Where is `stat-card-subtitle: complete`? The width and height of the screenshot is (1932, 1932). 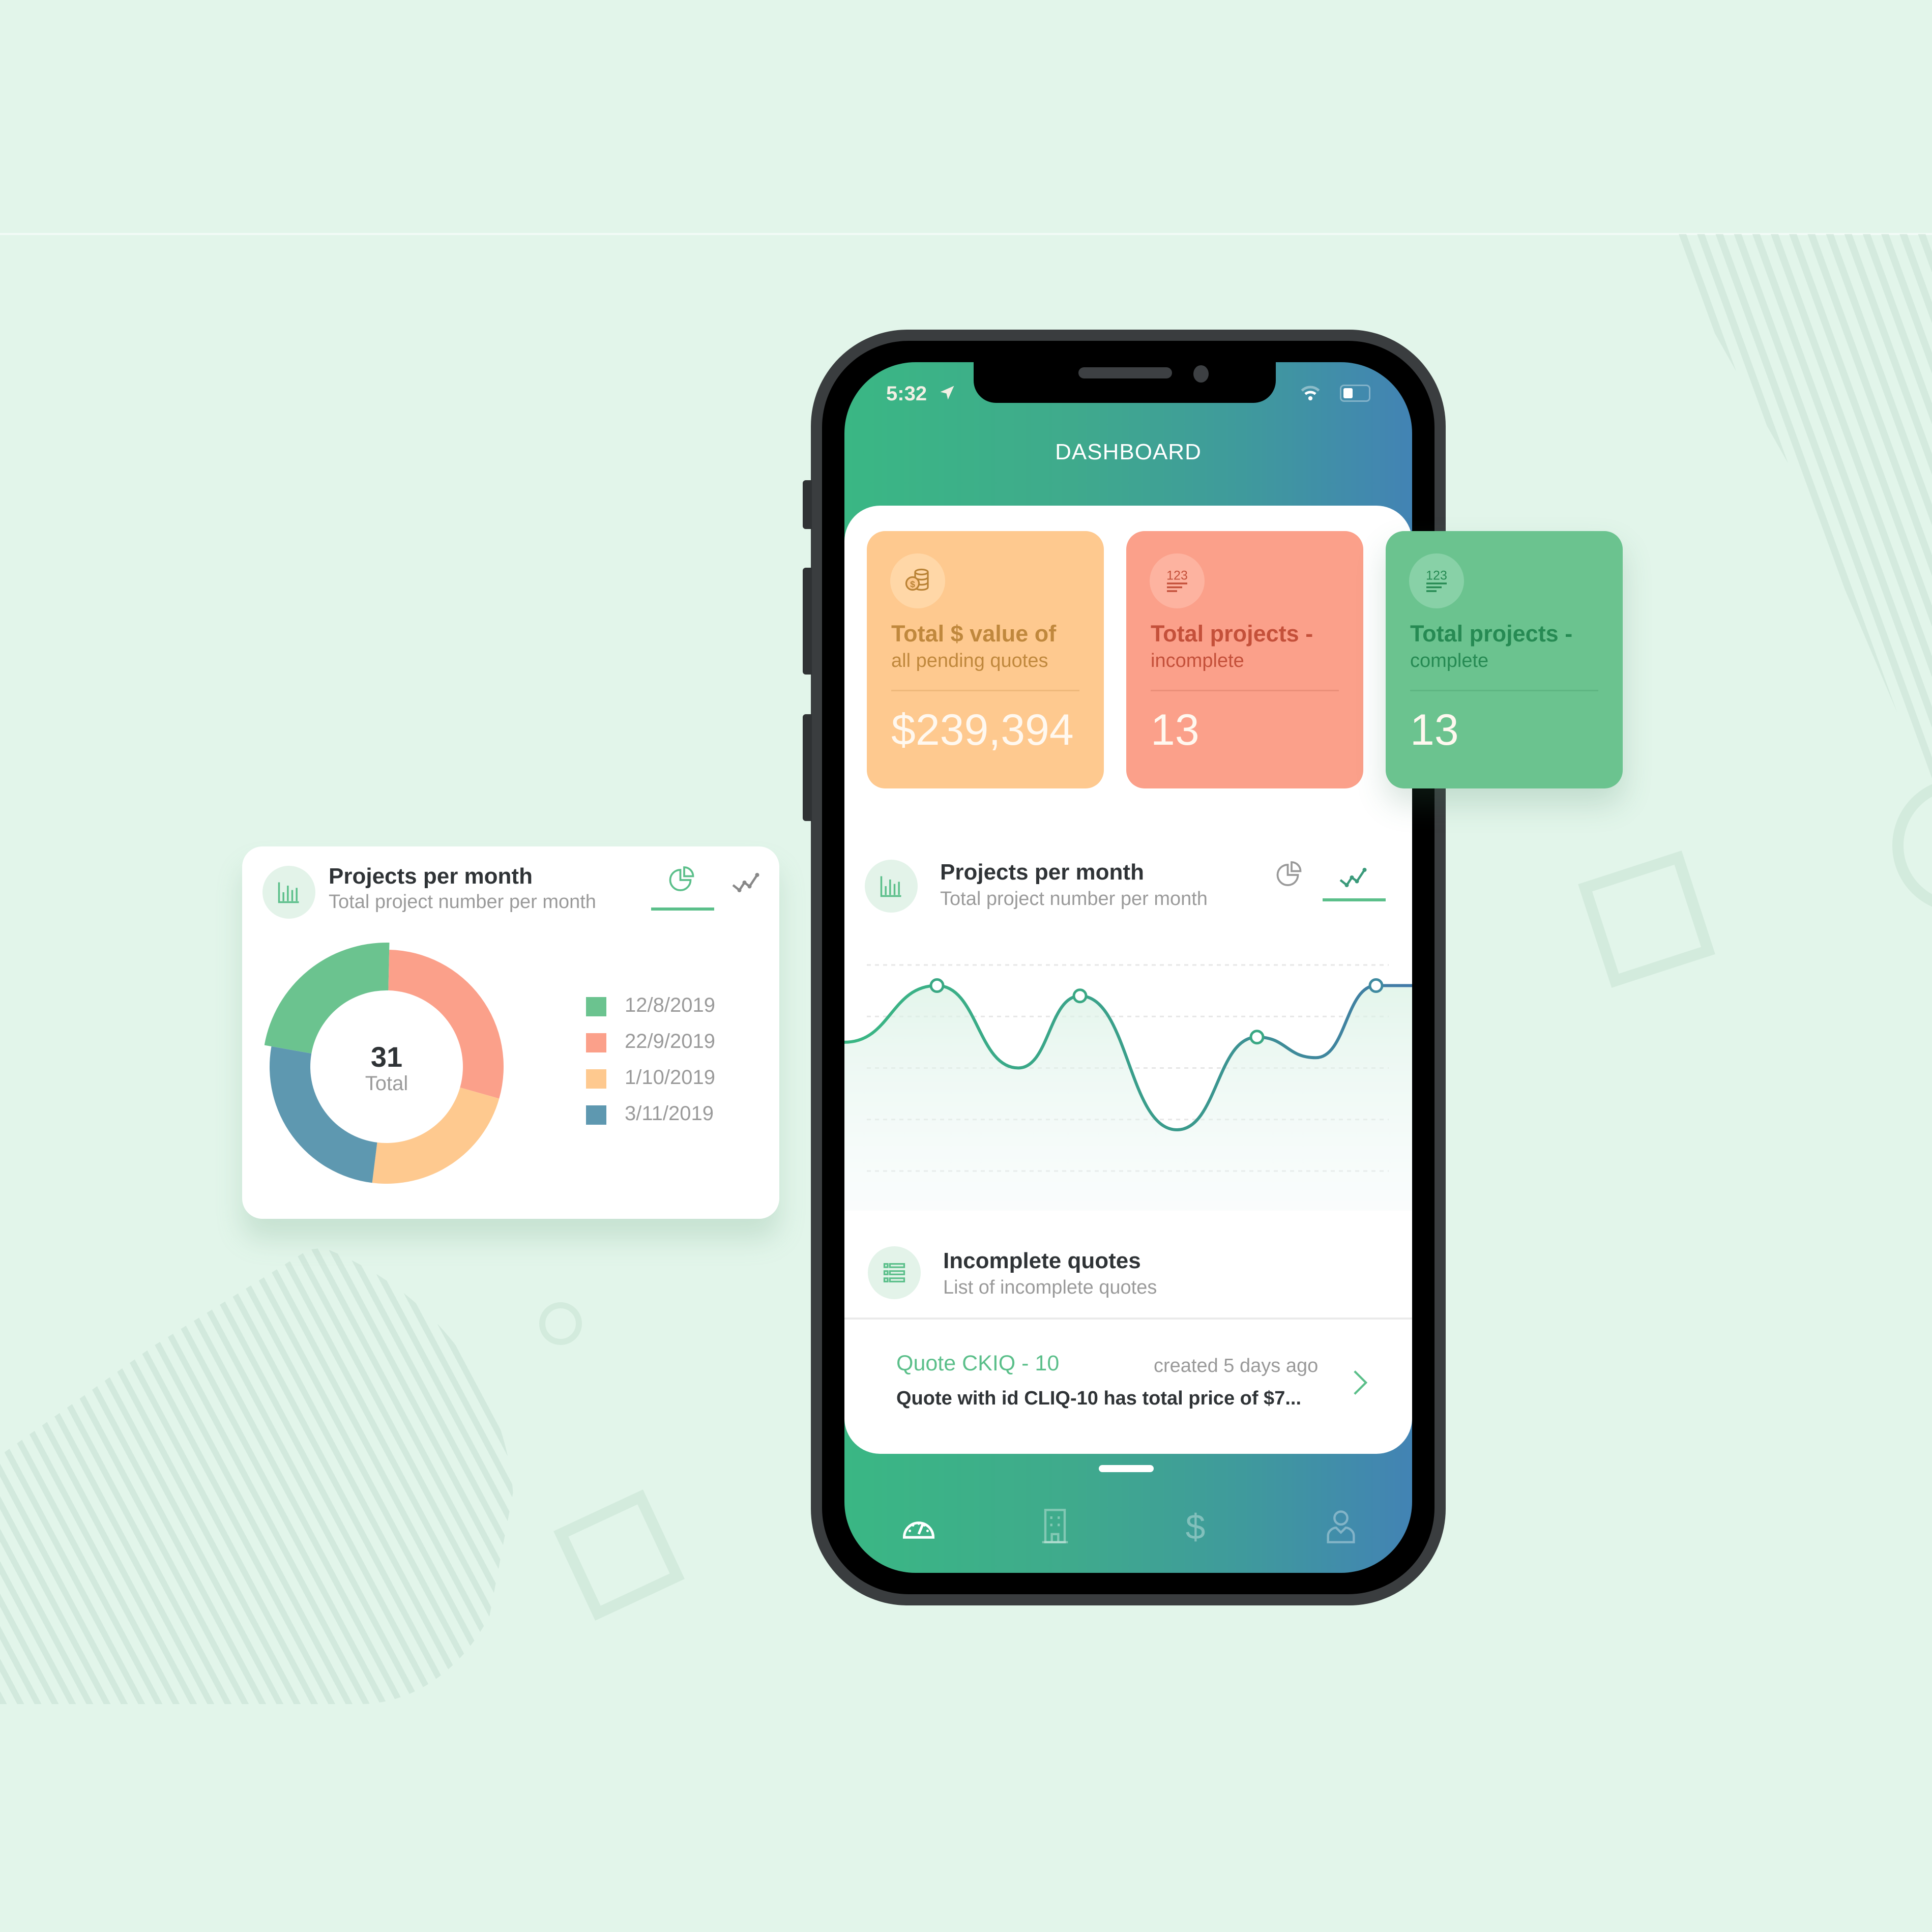
stat-card-subtitle: complete is located at coordinates (1449, 660).